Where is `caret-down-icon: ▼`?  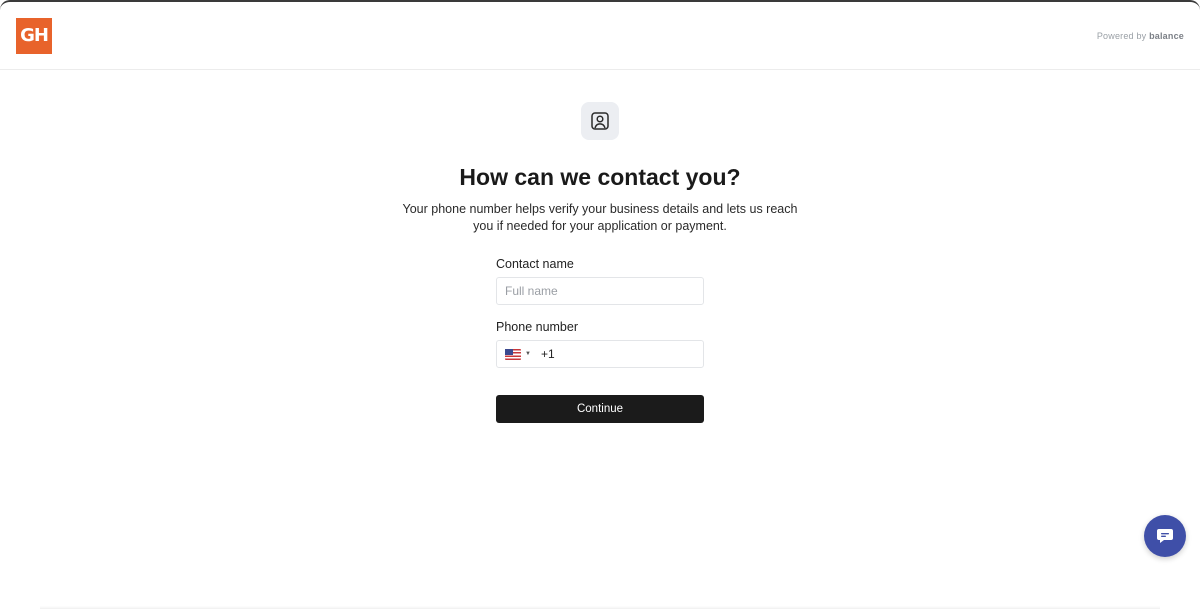 caret-down-icon: ▼ is located at coordinates (528, 354).